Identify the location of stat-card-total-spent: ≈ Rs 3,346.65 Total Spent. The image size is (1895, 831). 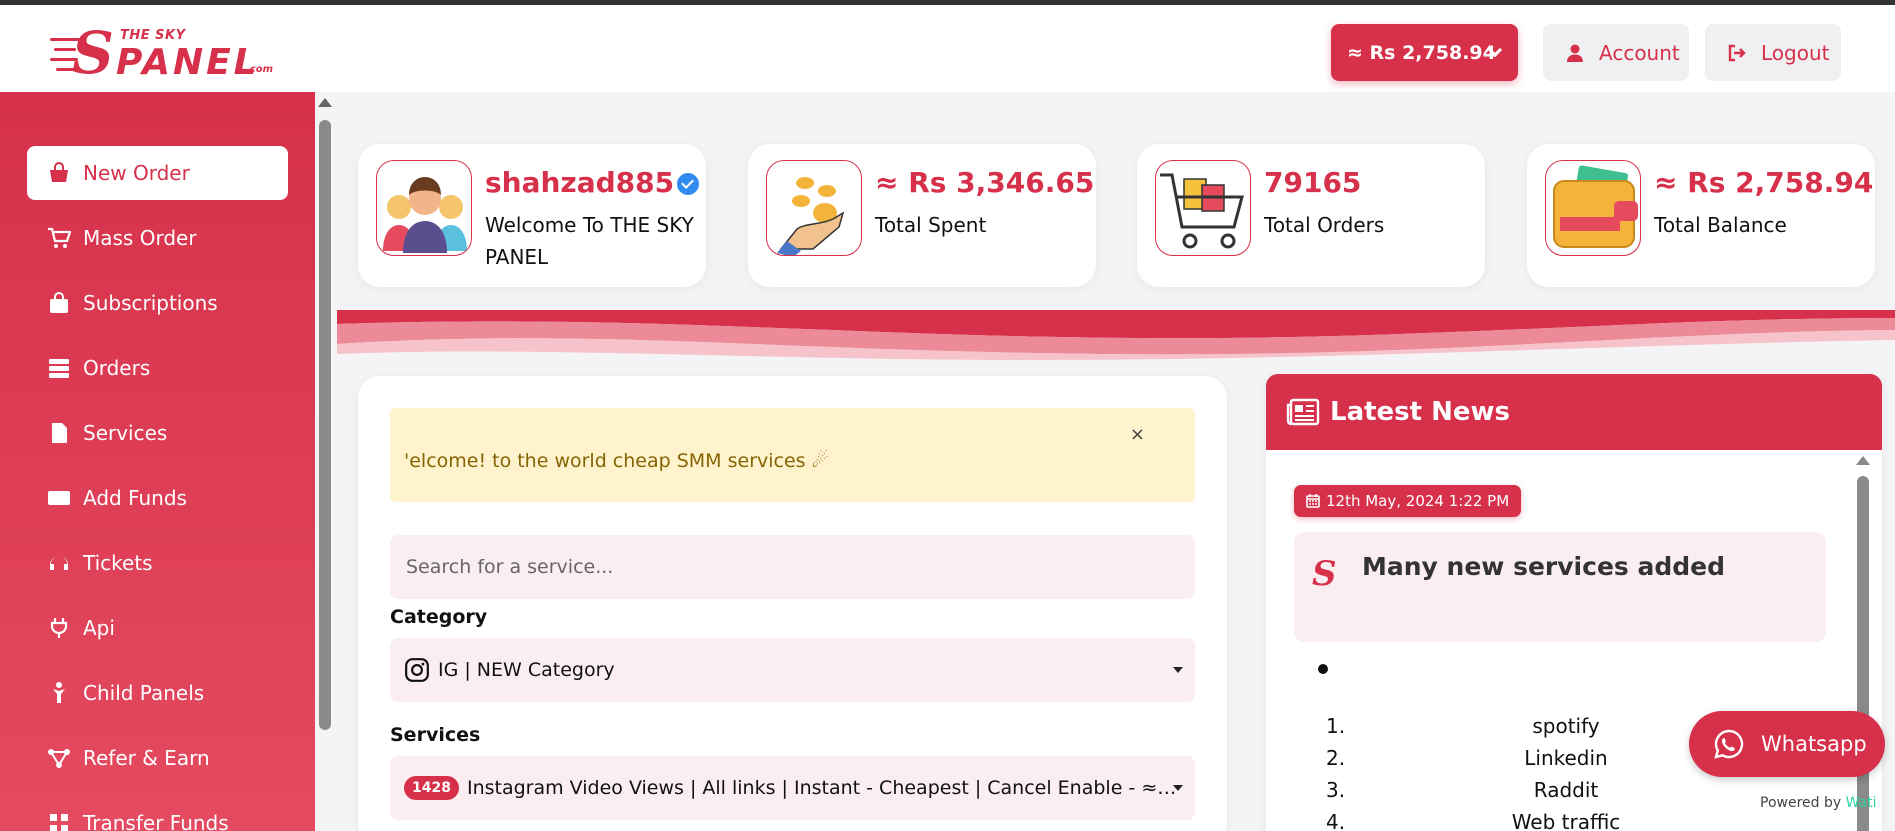
(922, 215).